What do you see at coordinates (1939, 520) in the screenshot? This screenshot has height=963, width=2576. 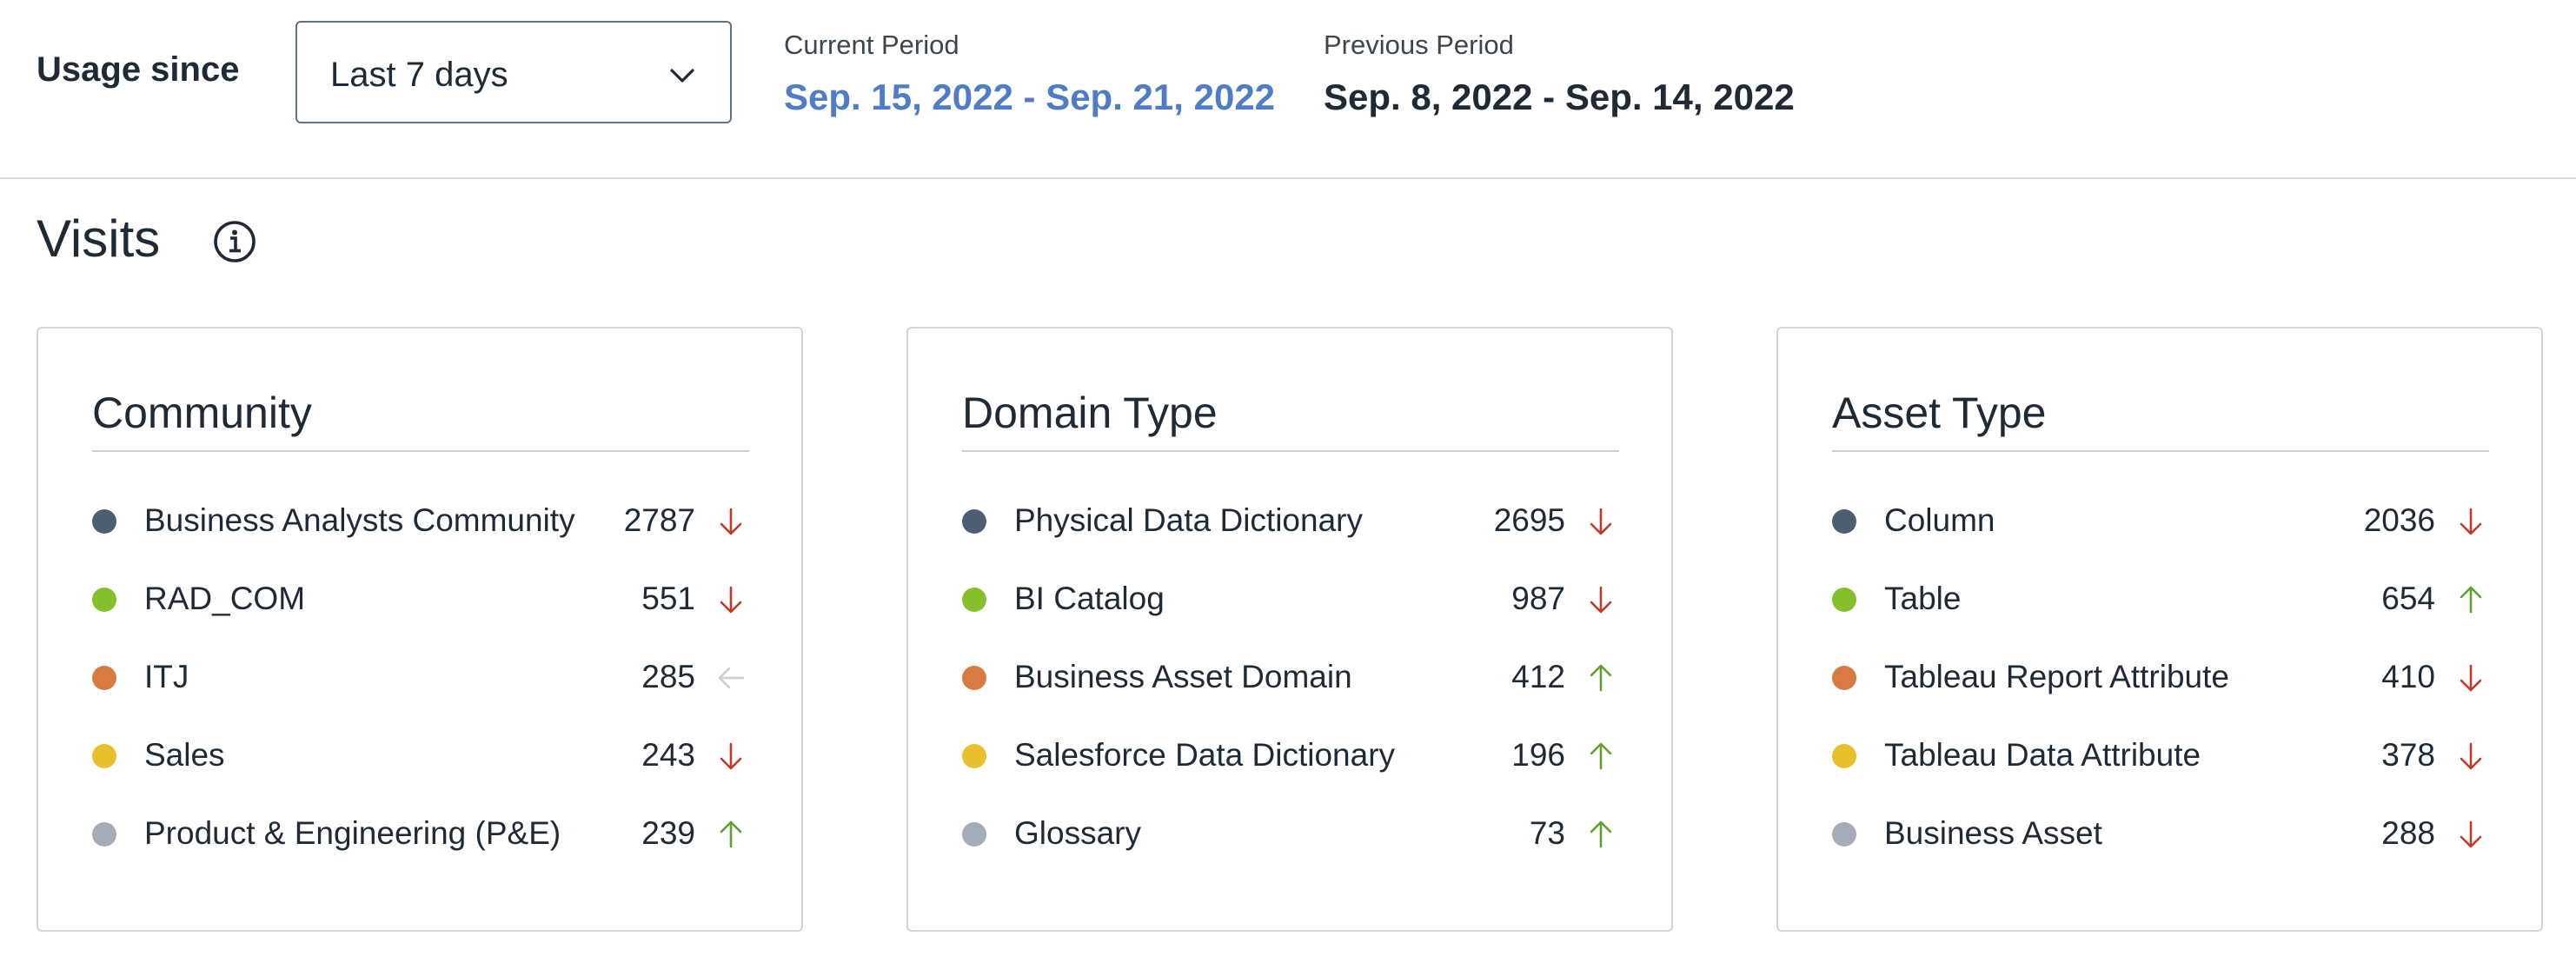 I see `list-item-label: Column` at bounding box center [1939, 520].